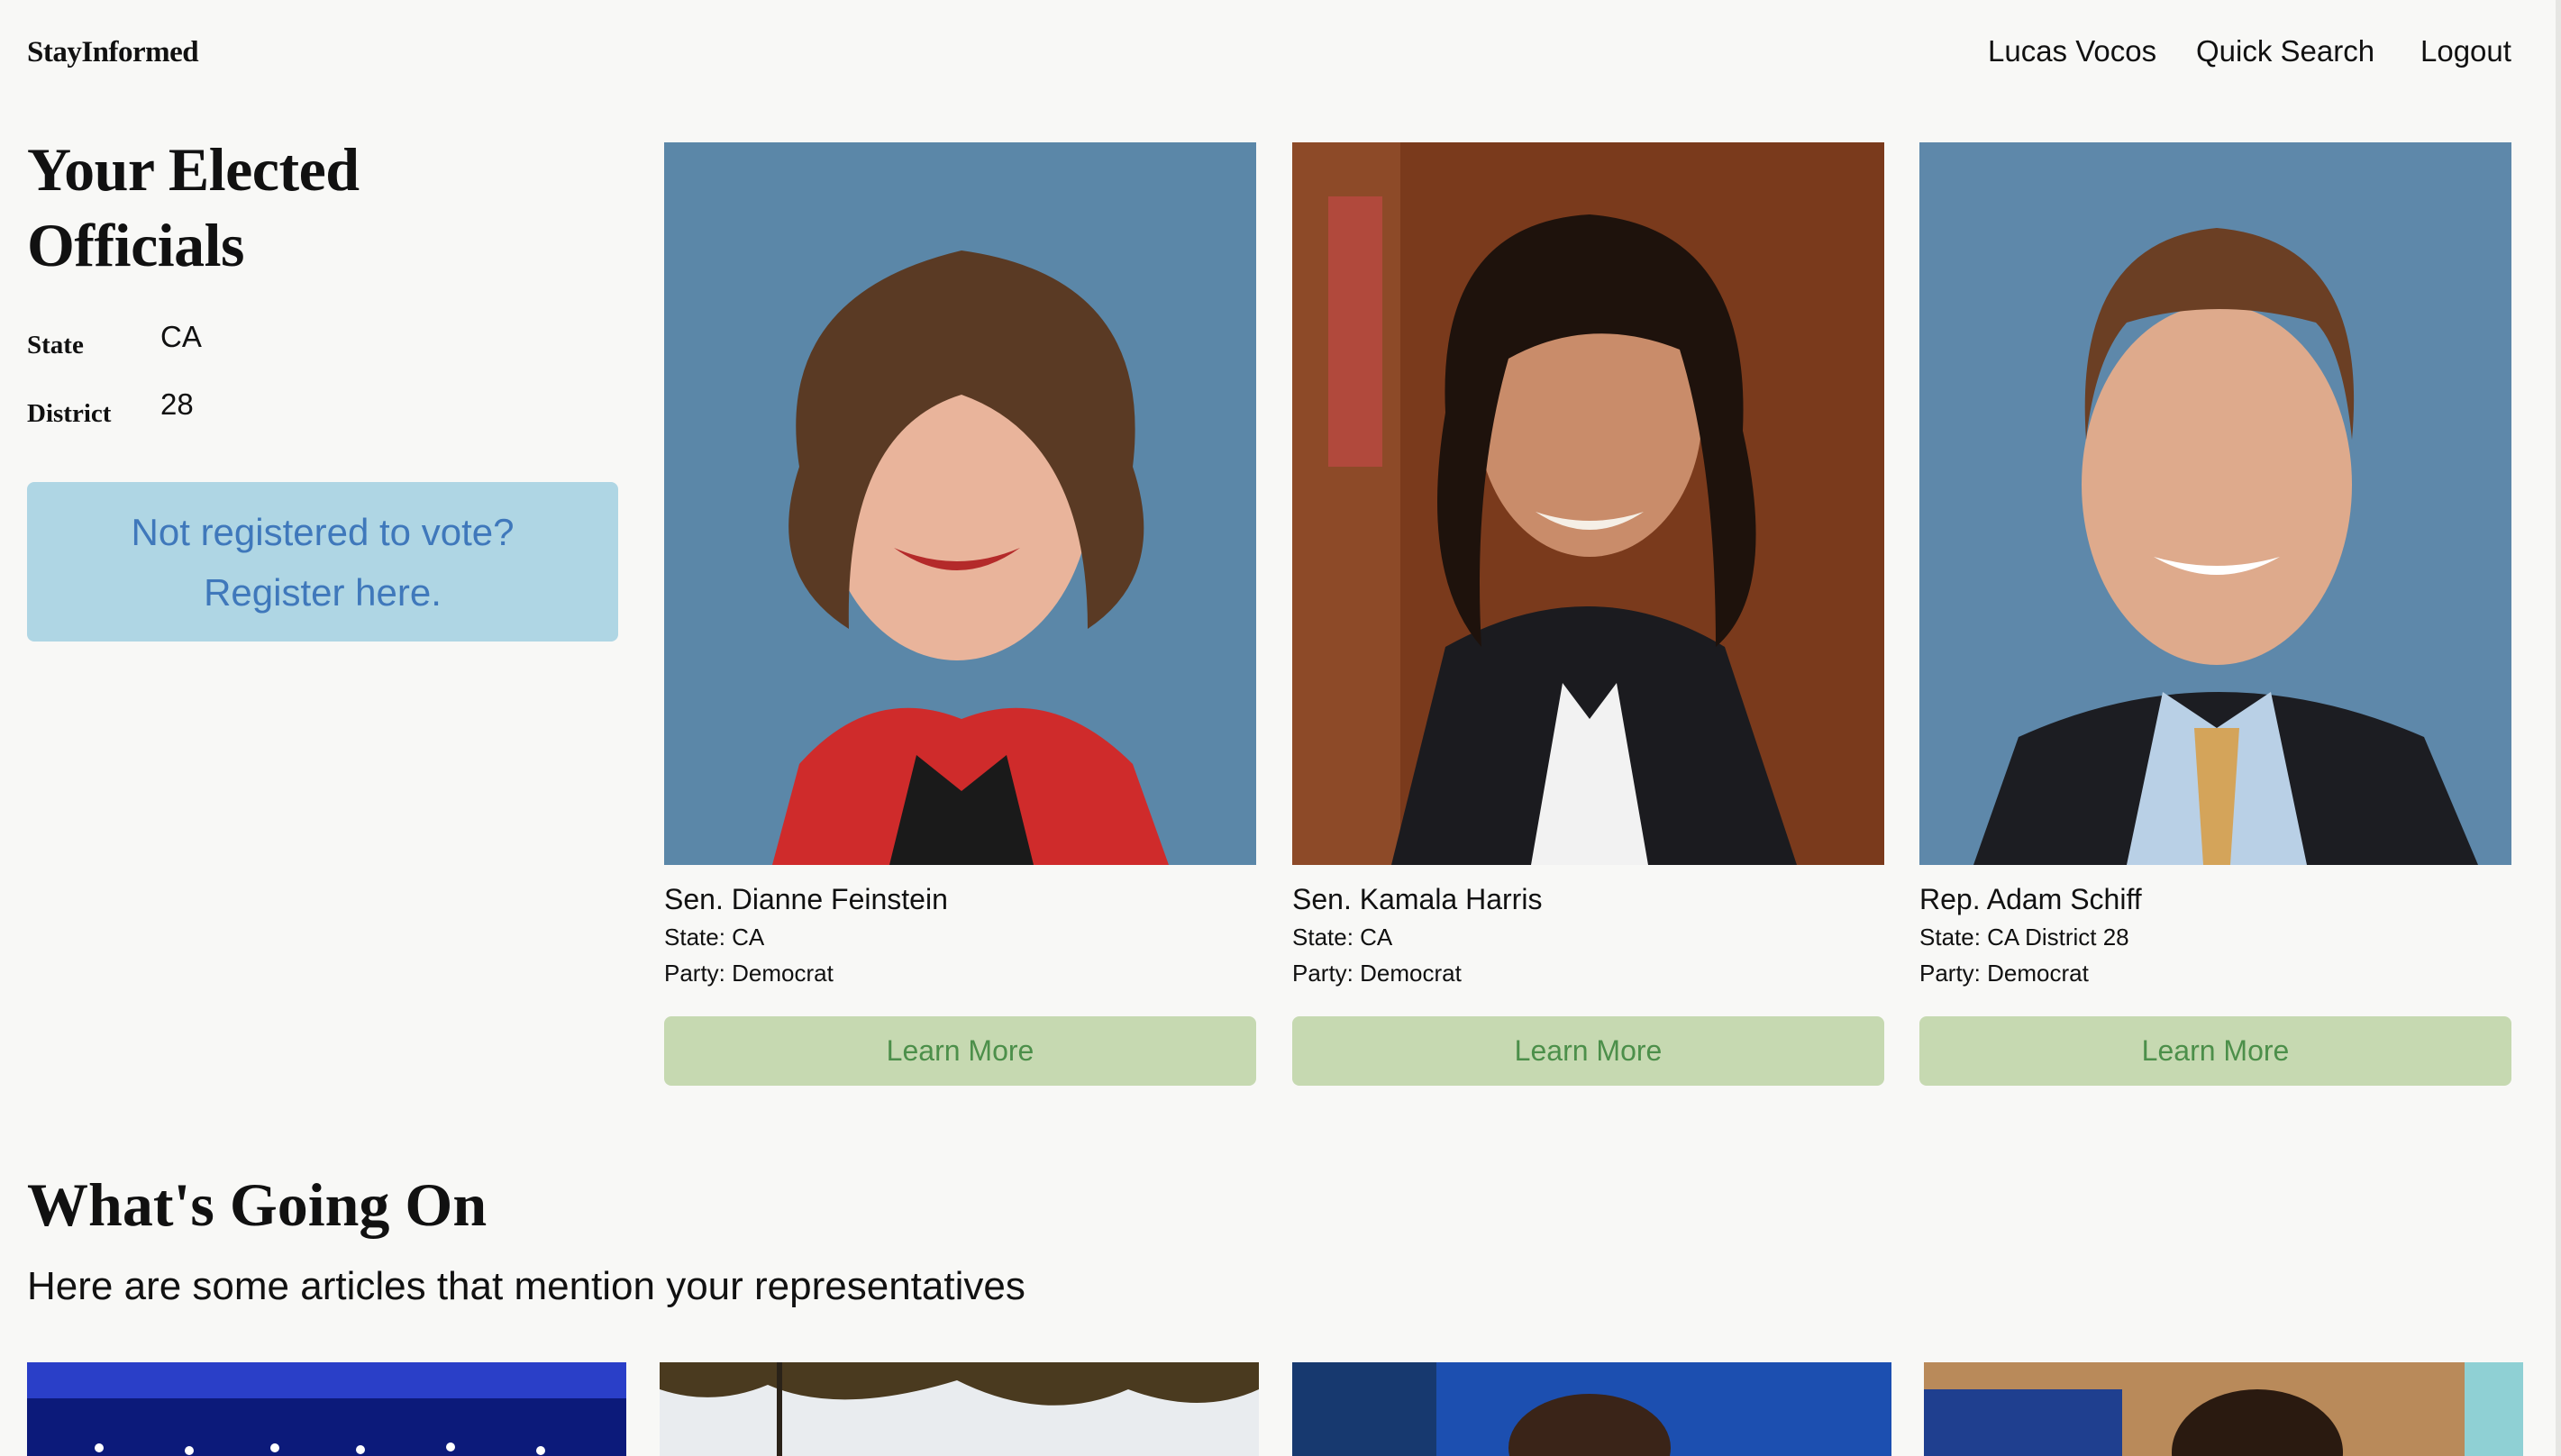 This screenshot has height=1456, width=2561. Describe the element at coordinates (2285, 51) in the screenshot. I see `nav-quick-search: Quick Search` at that location.